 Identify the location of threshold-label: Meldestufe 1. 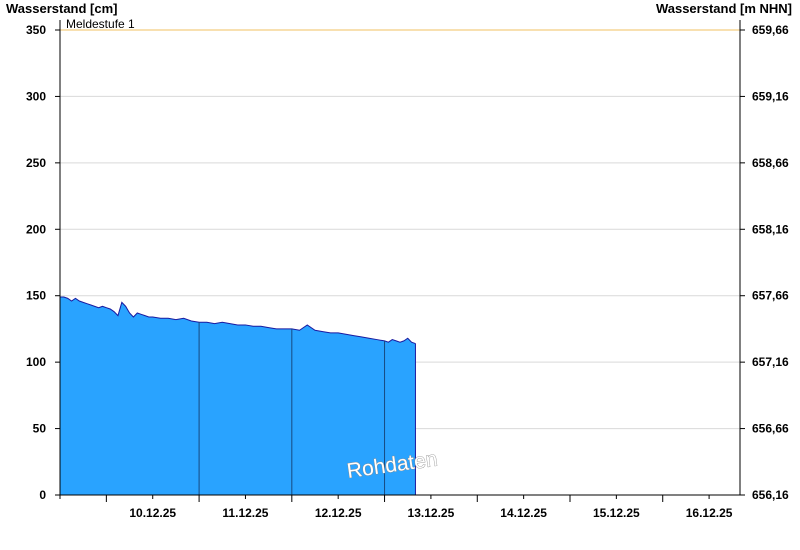
(100, 24).